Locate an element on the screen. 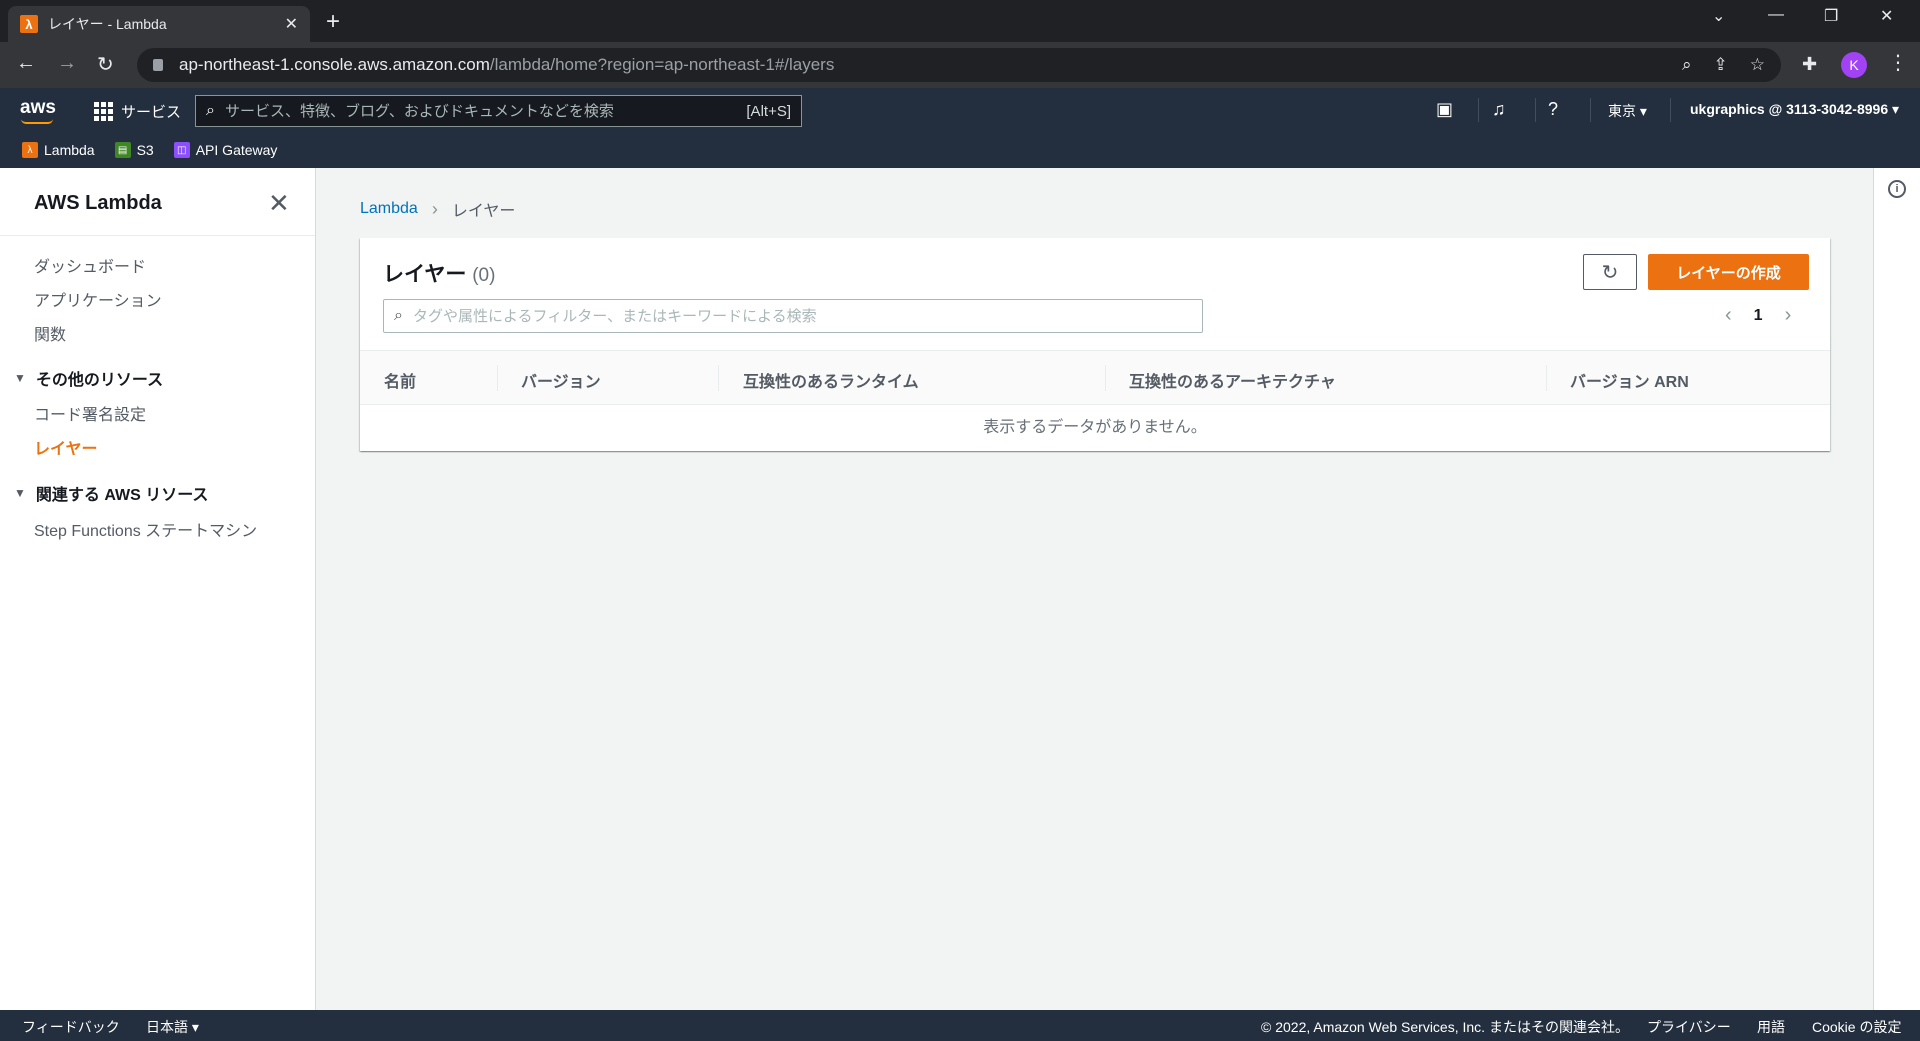  aws-logo-smile is located at coordinates (37, 121).